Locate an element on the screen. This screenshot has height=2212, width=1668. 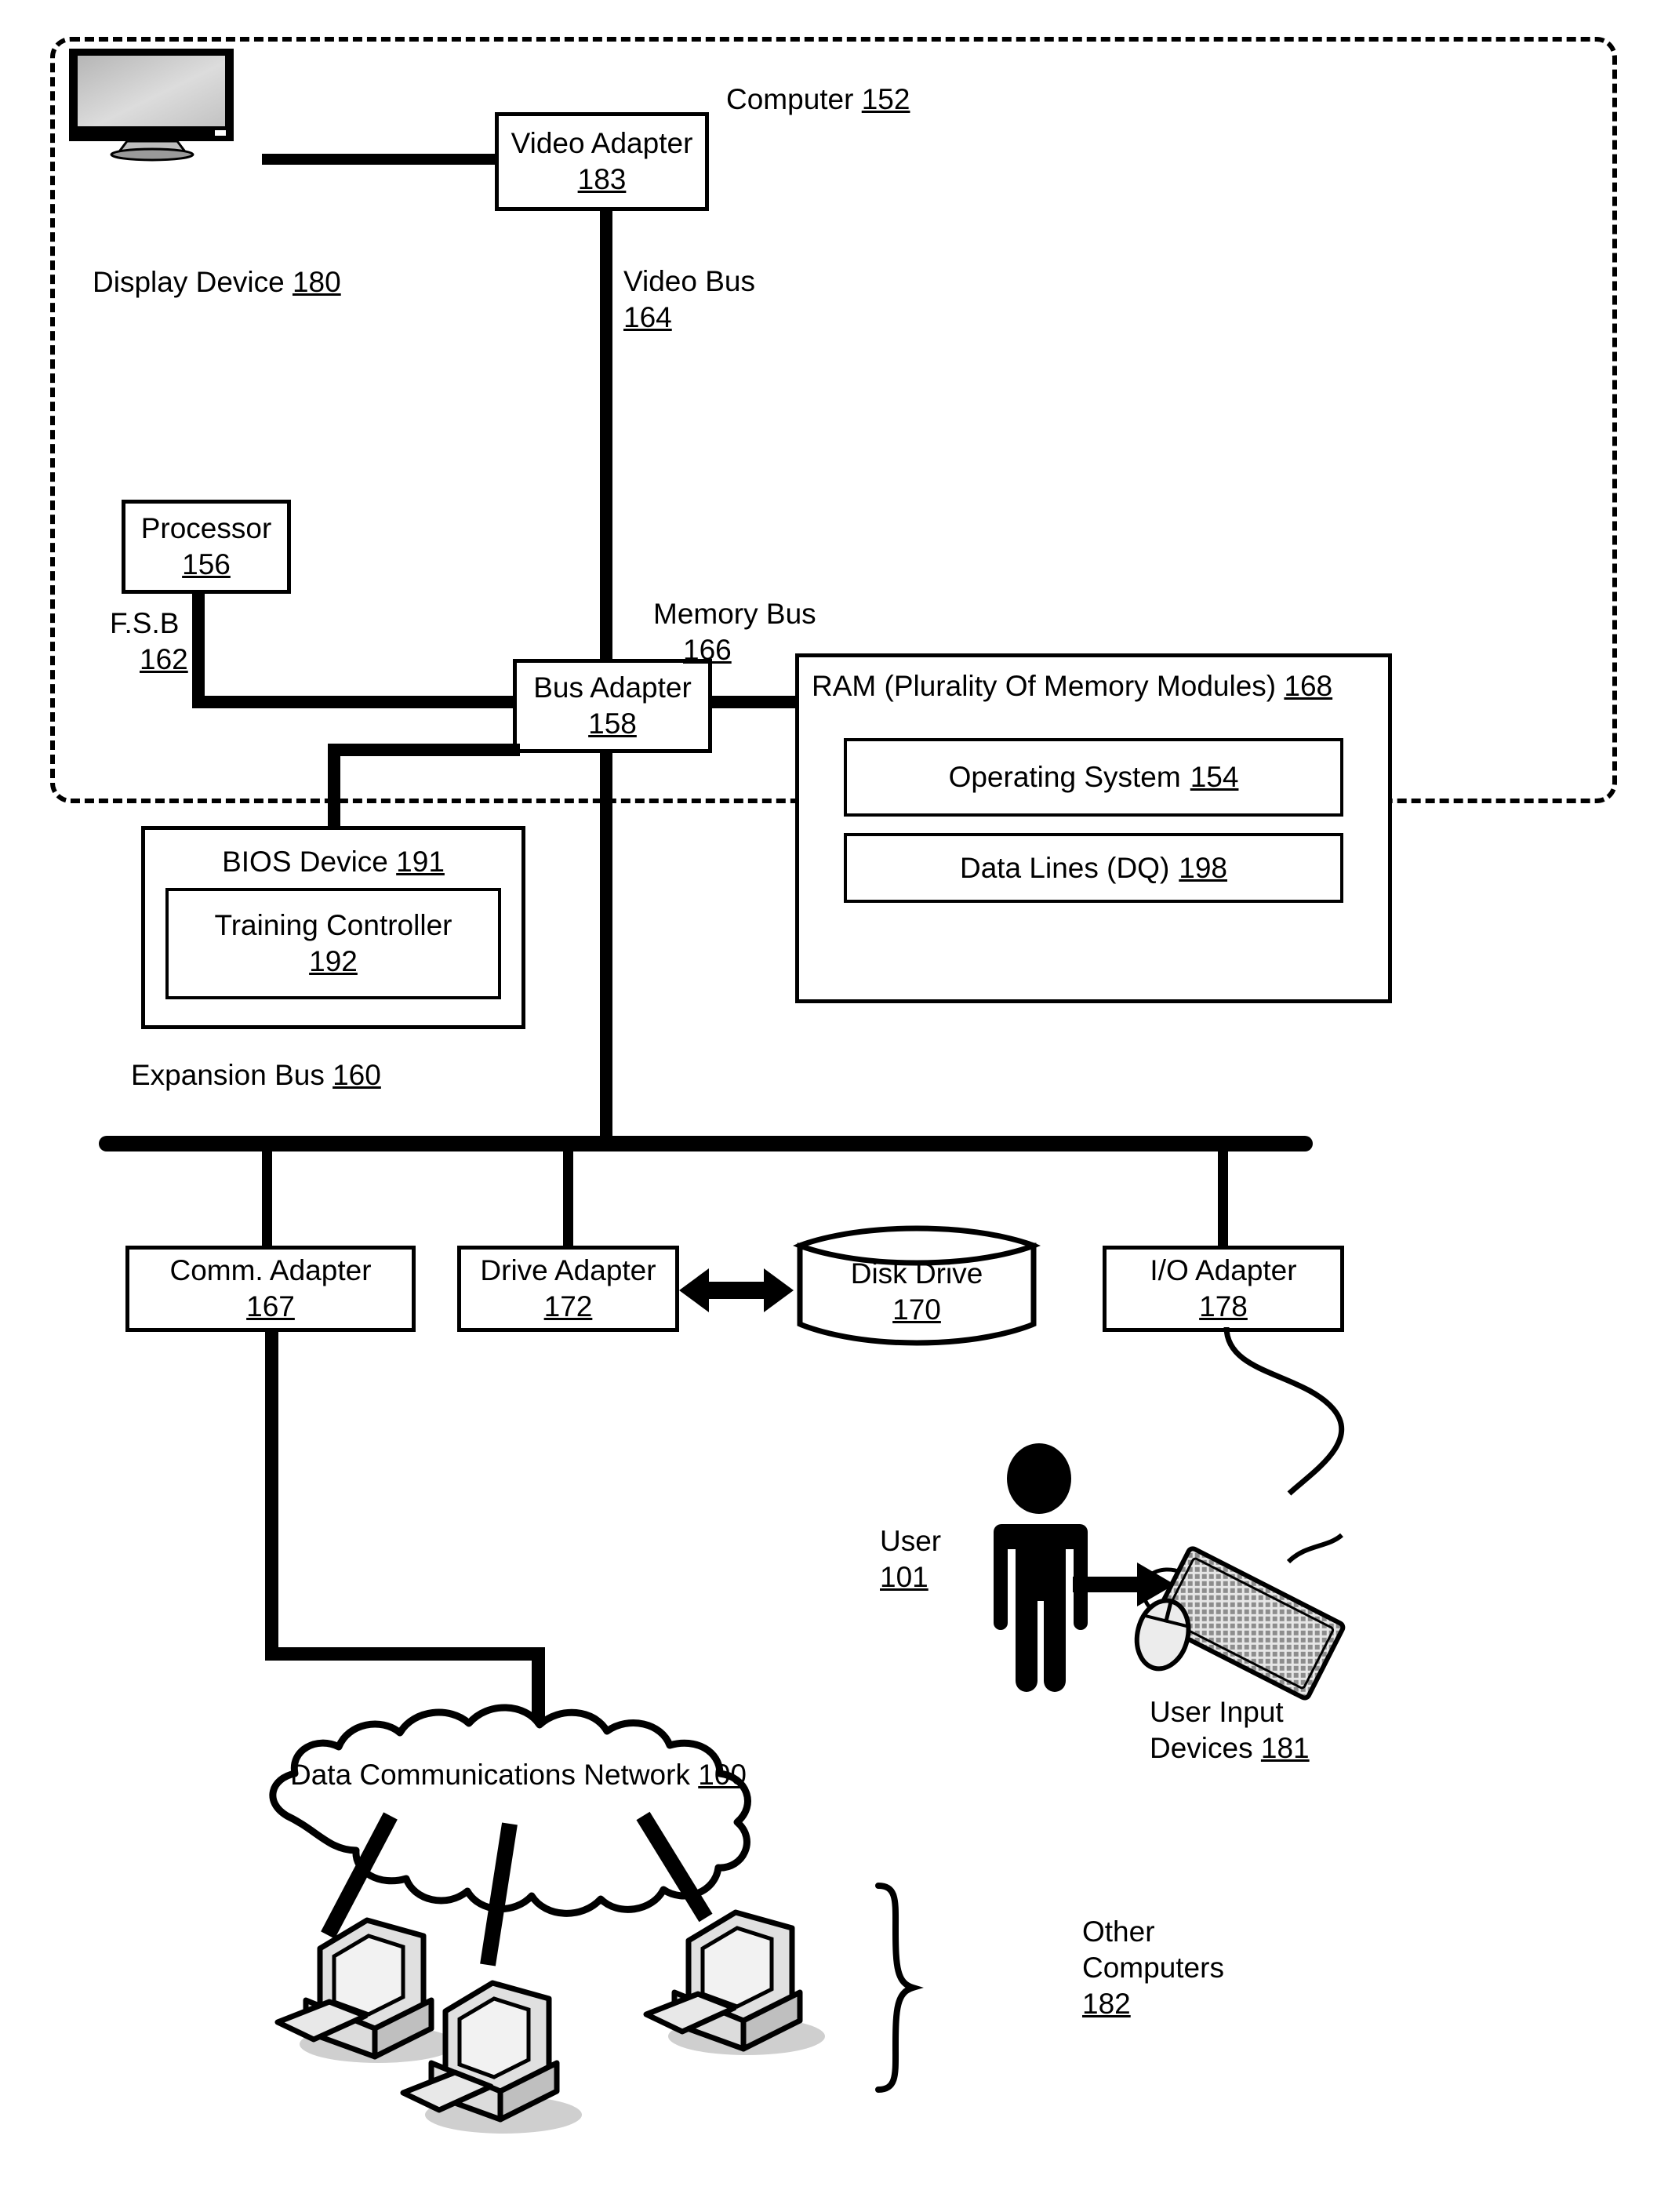
wire-display-to-video-adapter is located at coordinates (380, 159).